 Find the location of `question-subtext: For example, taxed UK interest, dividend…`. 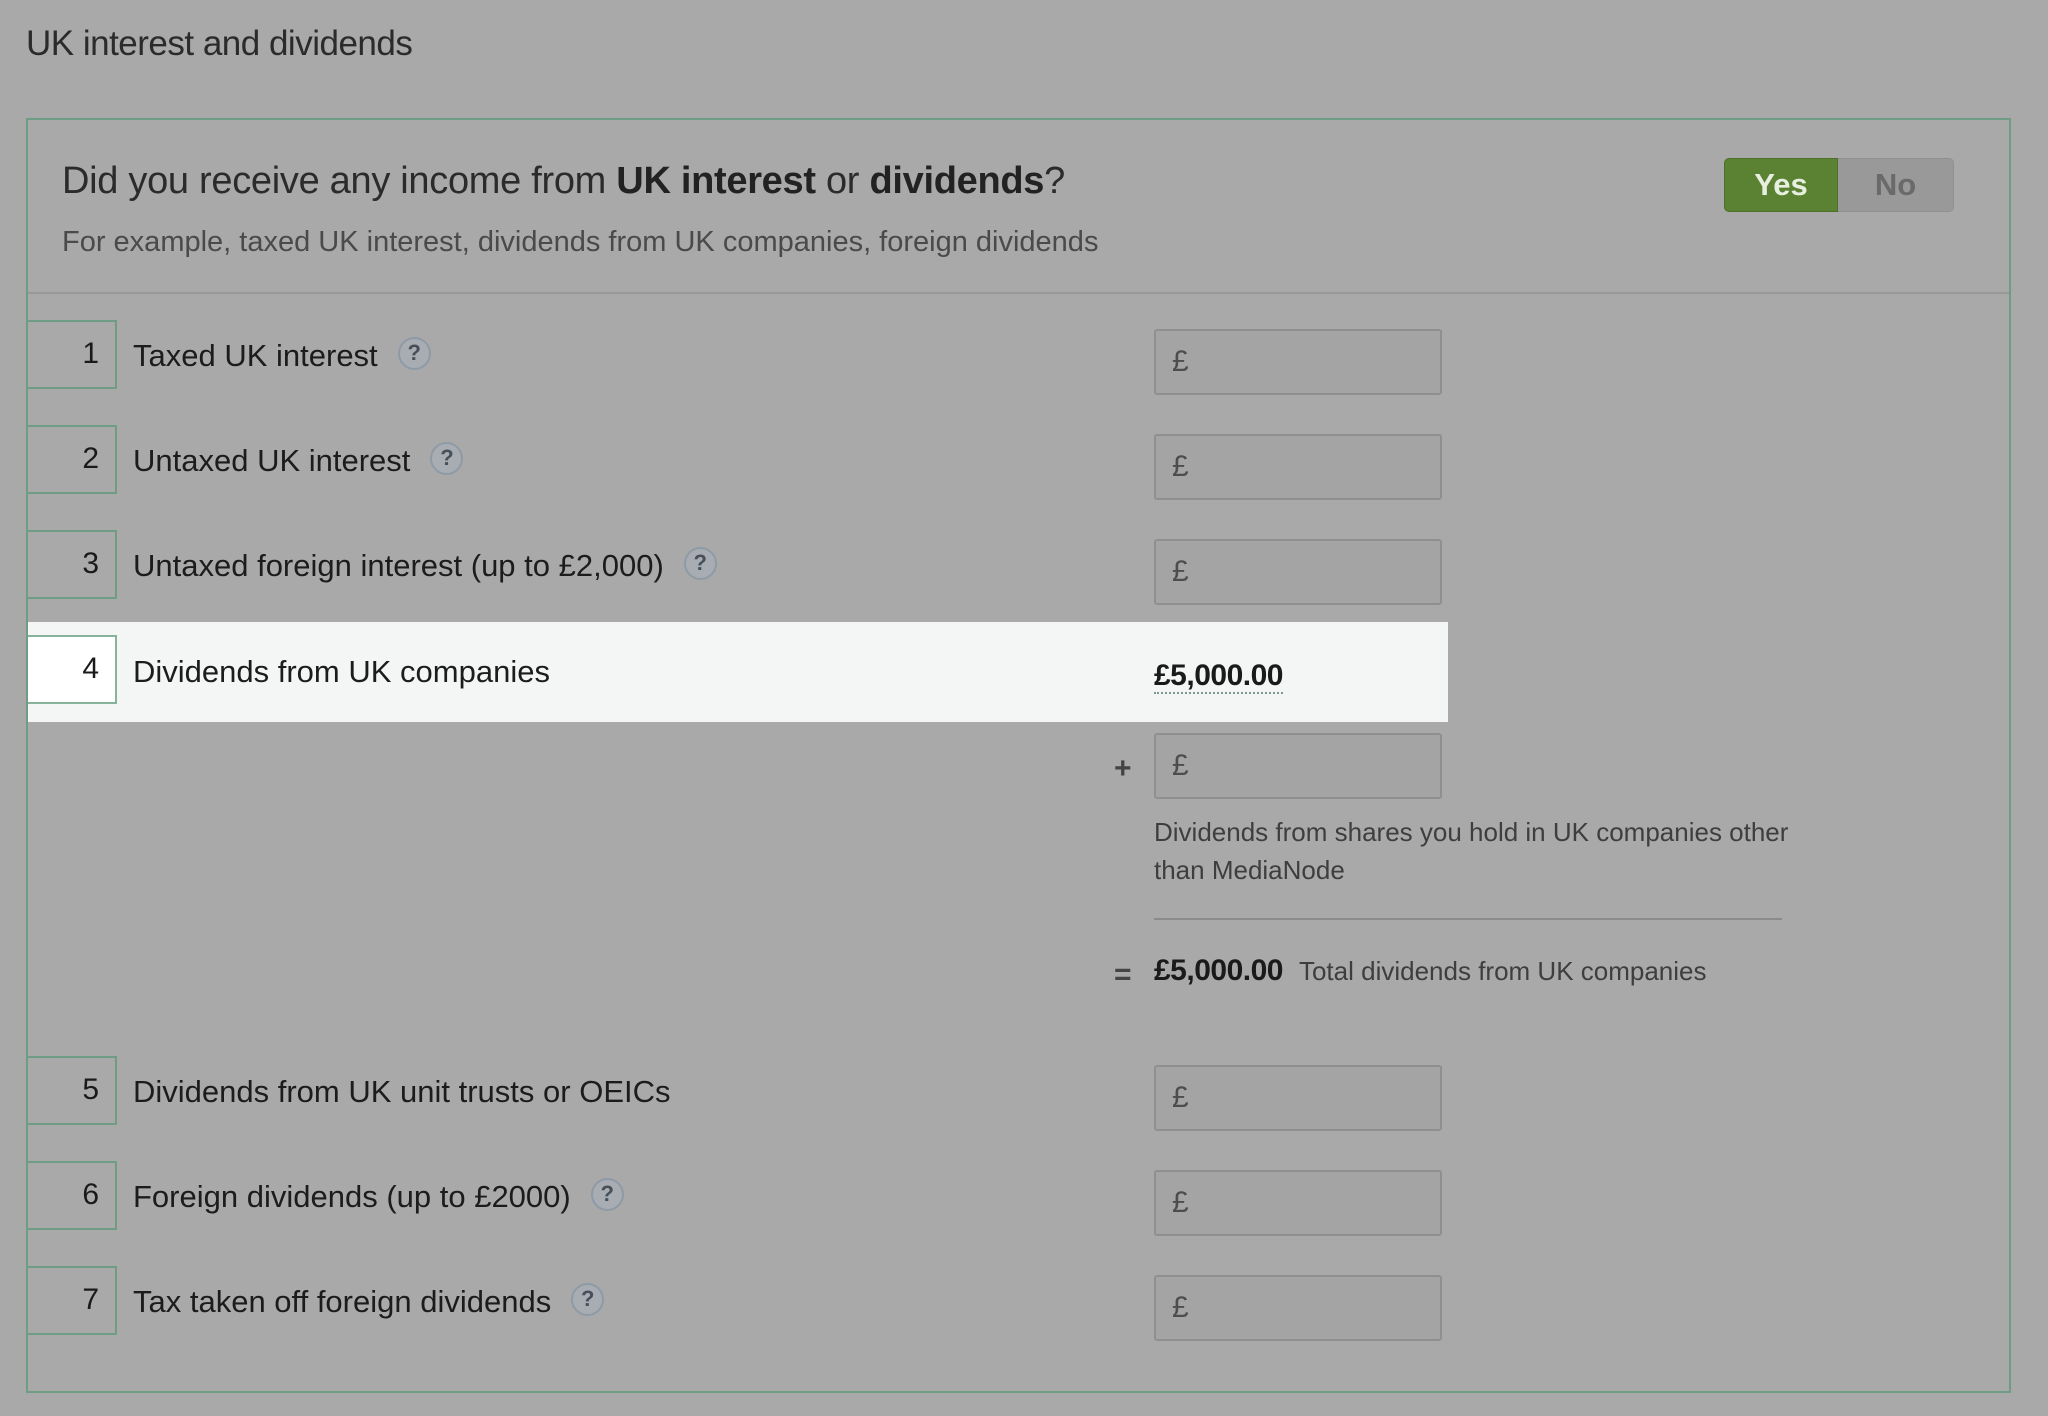

question-subtext: For example, taxed UK interest, dividend… is located at coordinates (580, 242).